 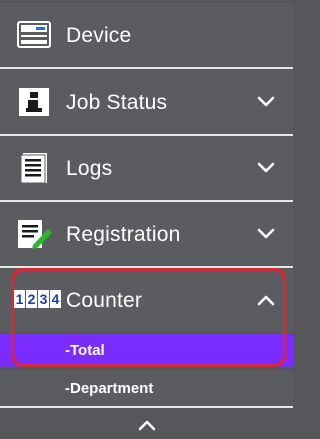 I want to click on menu-item-device: Device, so click(x=146, y=36).